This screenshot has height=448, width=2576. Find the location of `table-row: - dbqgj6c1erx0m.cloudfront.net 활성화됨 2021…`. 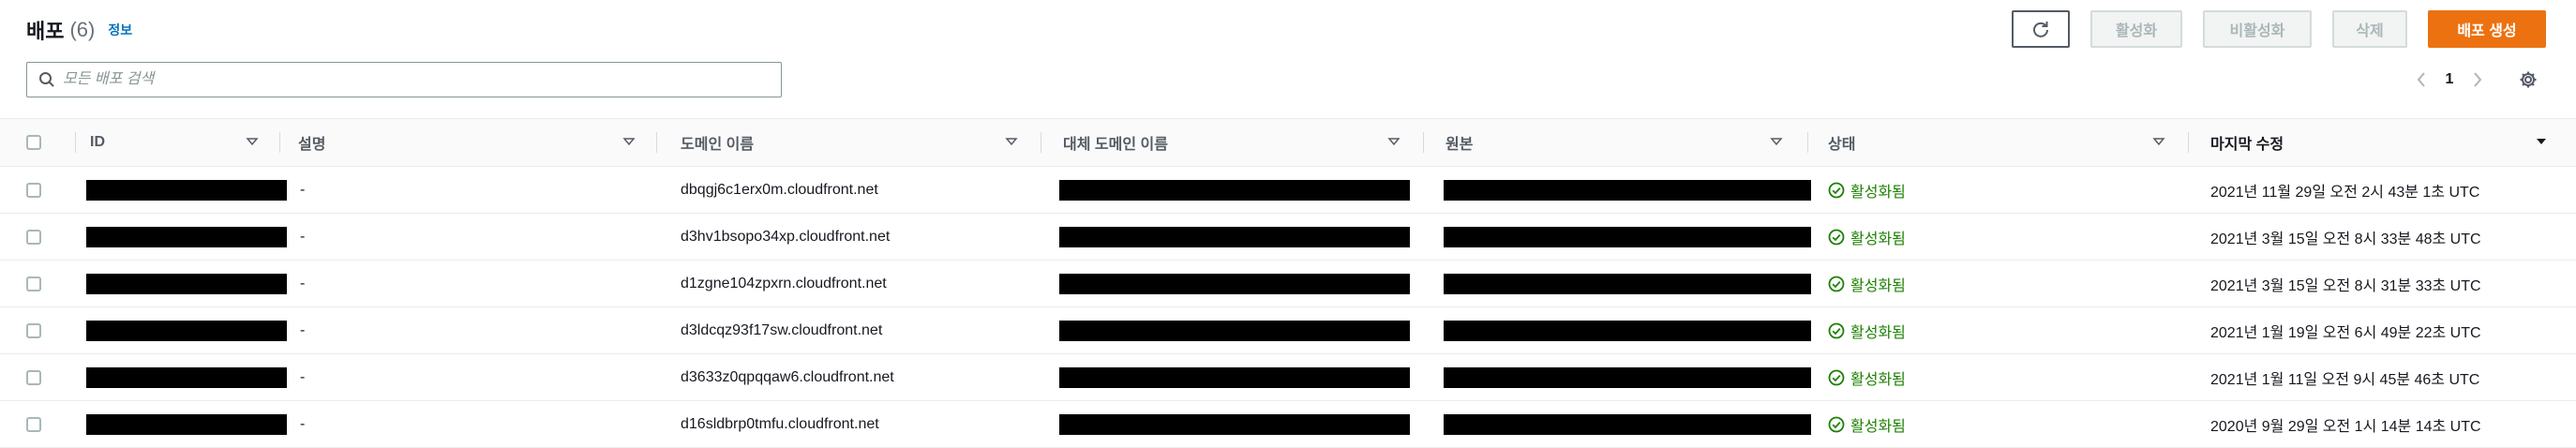

table-row: - dbqgj6c1erx0m.cloudfront.net 활성화됨 2021… is located at coordinates (1288, 191).